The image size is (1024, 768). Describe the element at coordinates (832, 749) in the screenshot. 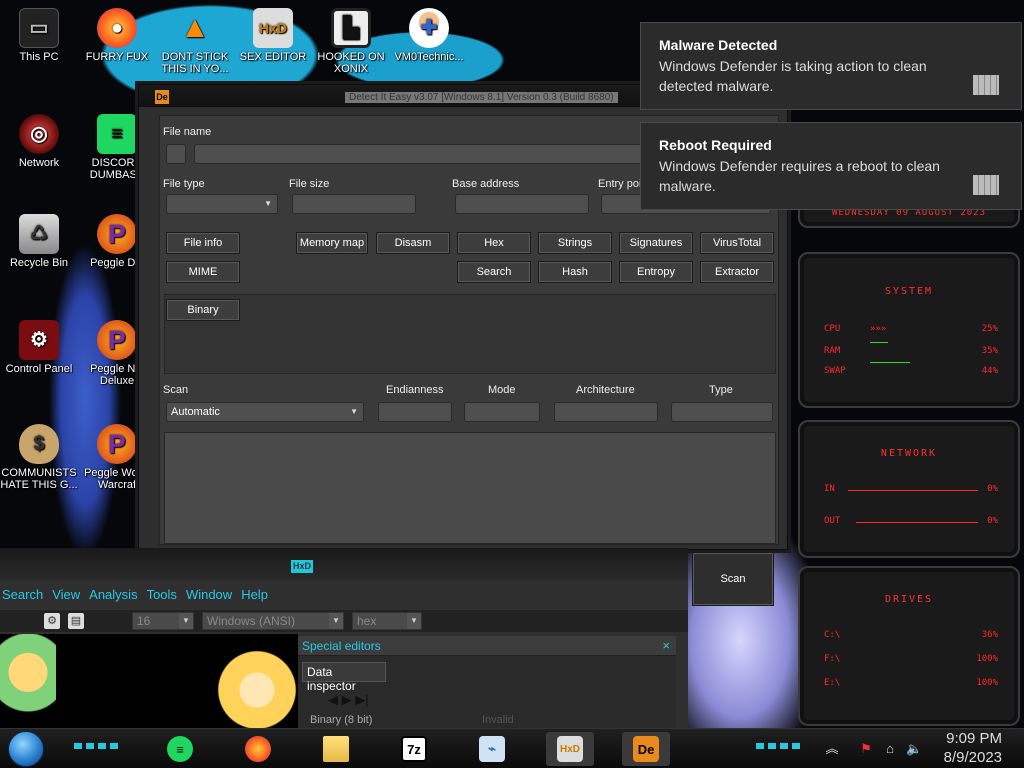

I see `show-hidden-icons-icon: ︽` at that location.